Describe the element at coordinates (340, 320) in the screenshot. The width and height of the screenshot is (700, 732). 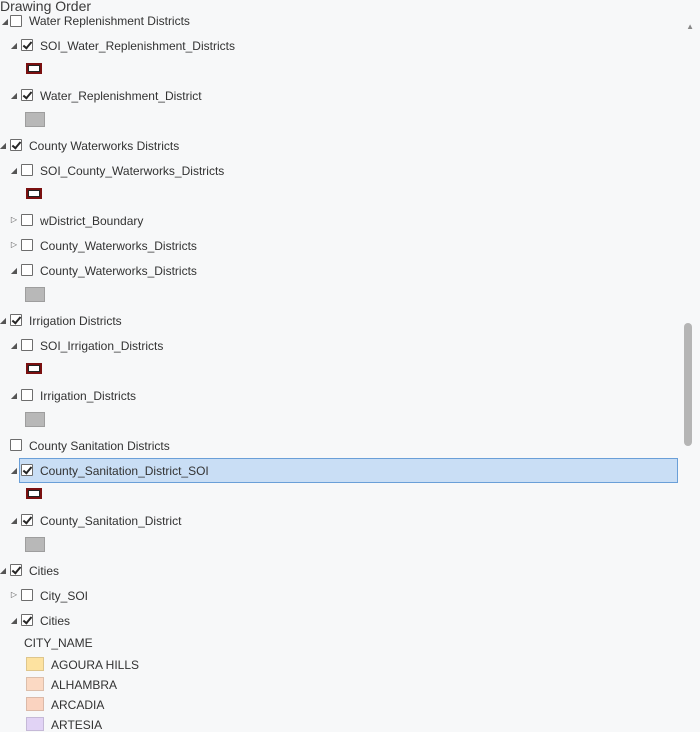
I see `layer-row: ◢ Irrigation Districts` at that location.